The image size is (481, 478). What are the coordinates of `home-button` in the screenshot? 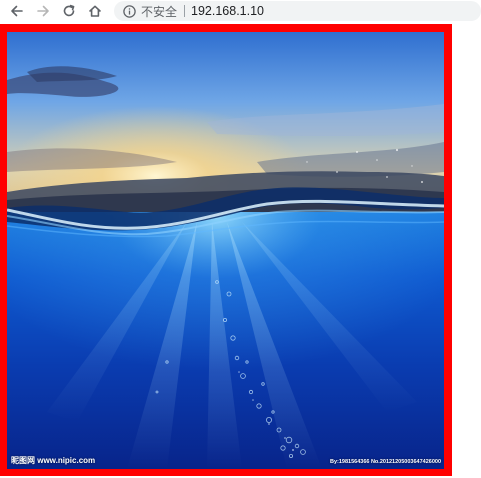 It's located at (95, 11).